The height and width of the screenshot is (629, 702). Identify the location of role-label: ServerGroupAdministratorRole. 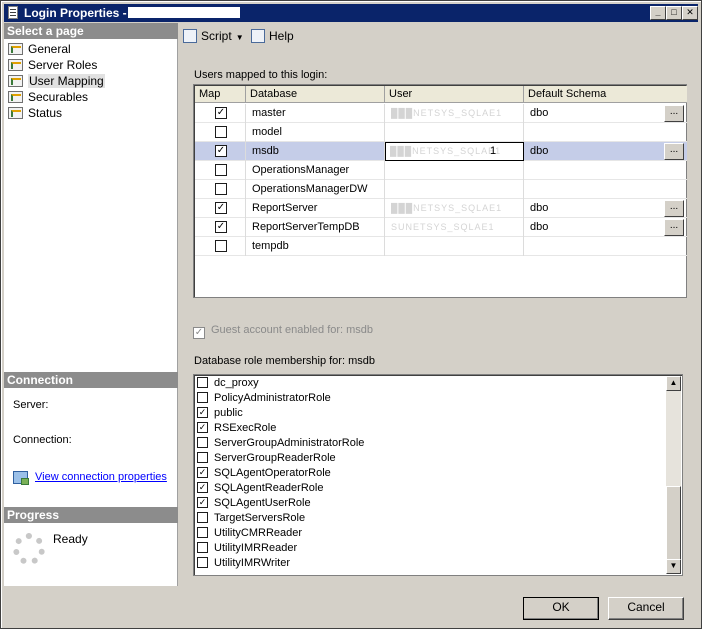
(289, 443).